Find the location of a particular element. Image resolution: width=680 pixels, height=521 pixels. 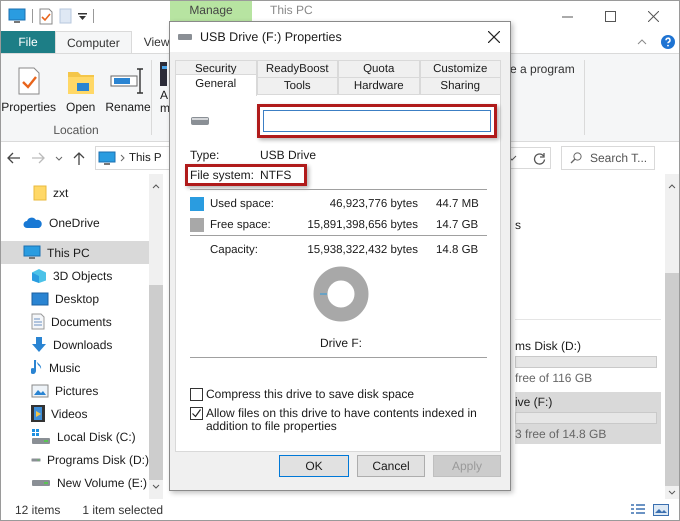

film-icon is located at coordinates (38, 413).